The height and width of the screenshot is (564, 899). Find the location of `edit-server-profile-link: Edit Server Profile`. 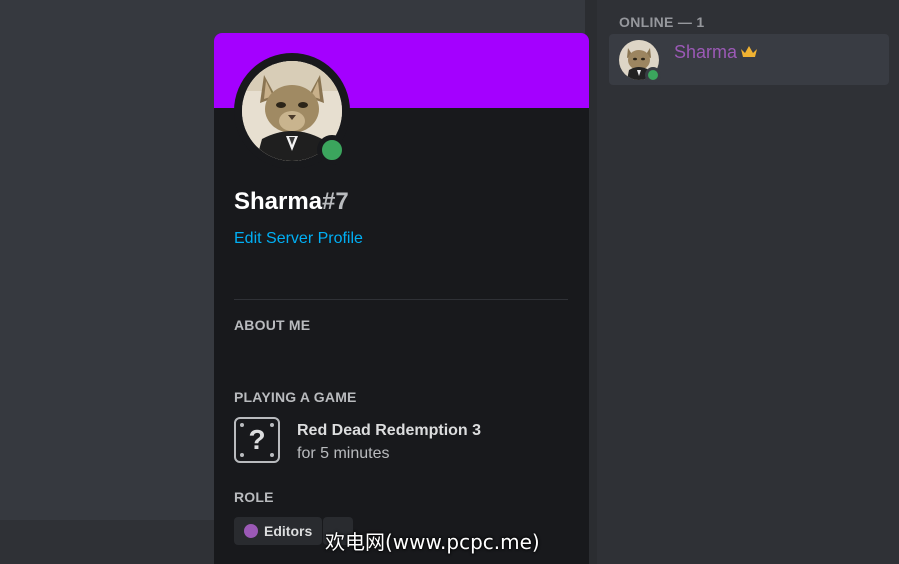

edit-server-profile-link: Edit Server Profile is located at coordinates (298, 239).